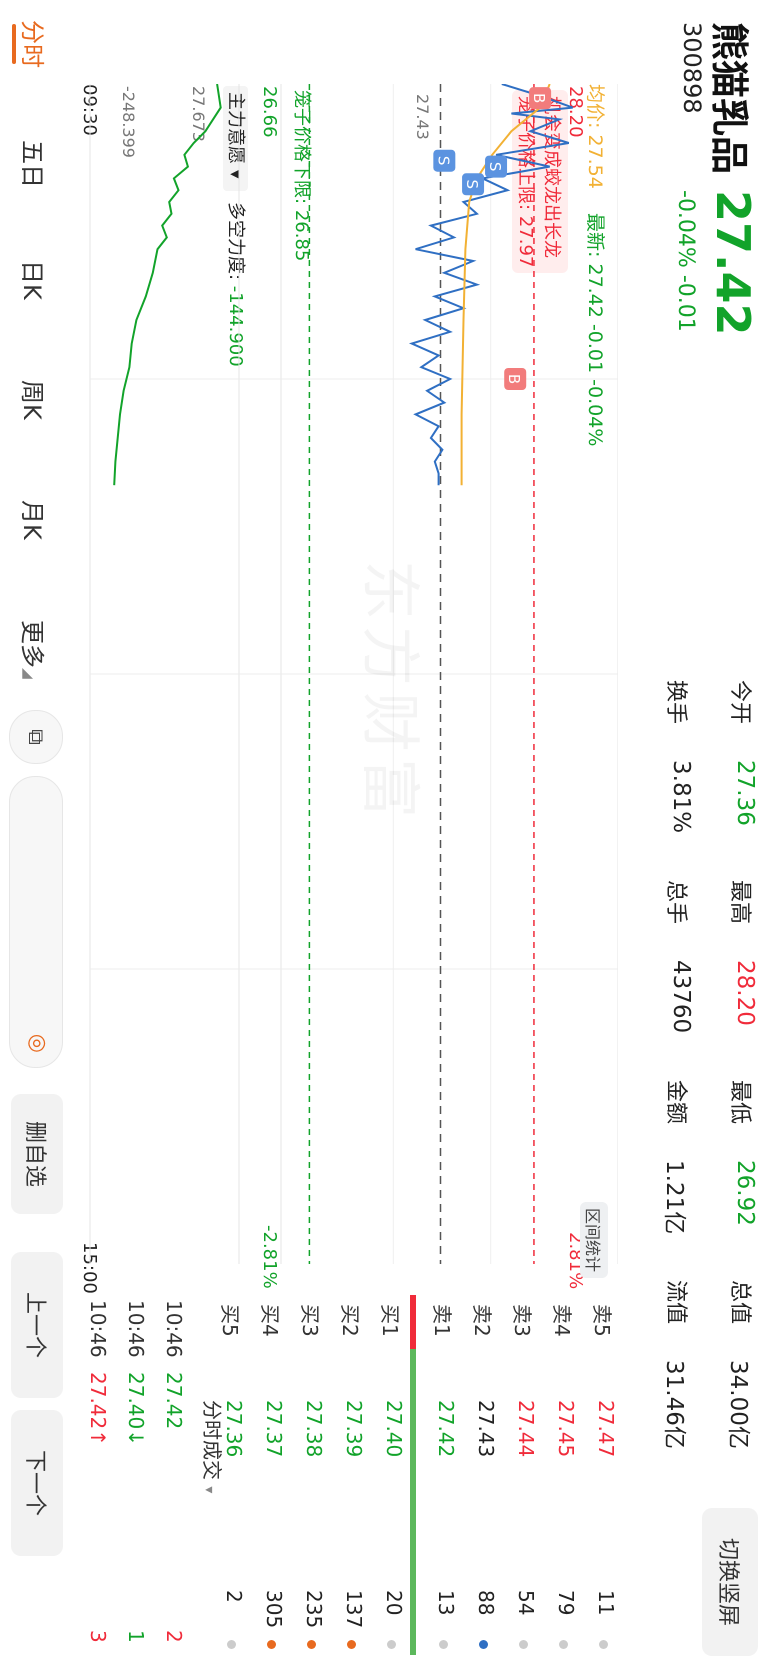 This screenshot has width=768, height=1663. What do you see at coordinates (413, 1475) in the screenshot?
I see `orderbook-divider` at bounding box center [413, 1475].